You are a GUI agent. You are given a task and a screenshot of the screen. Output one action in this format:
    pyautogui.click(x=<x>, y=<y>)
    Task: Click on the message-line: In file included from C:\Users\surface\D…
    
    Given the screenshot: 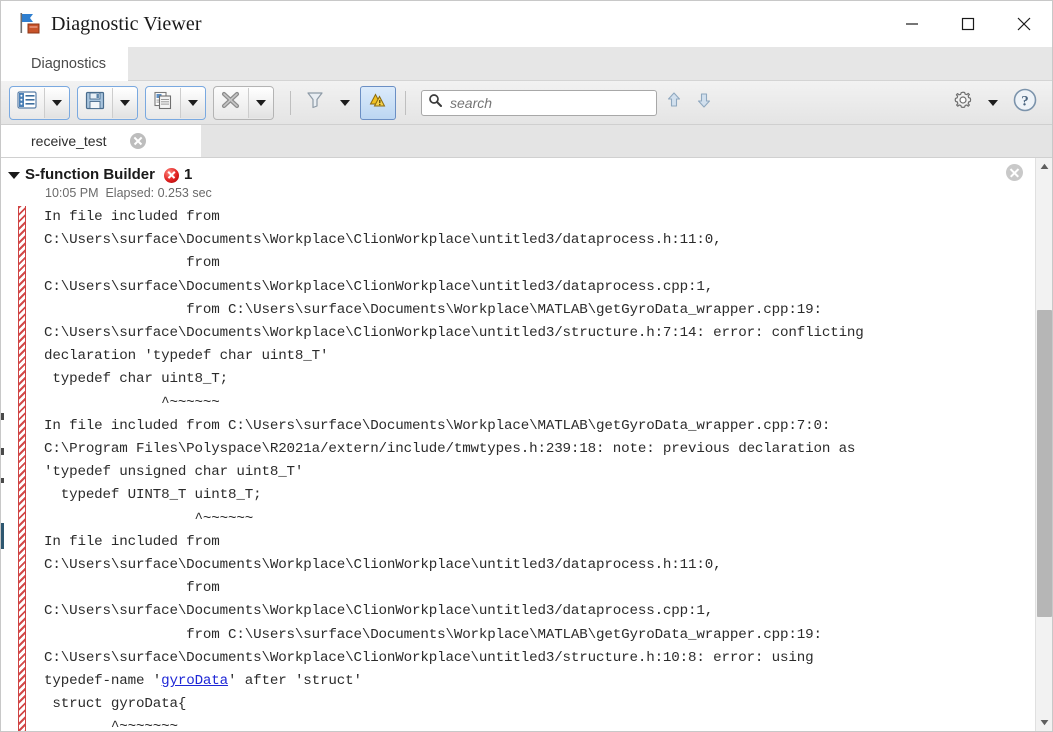 What is the action you would take?
    pyautogui.click(x=437, y=425)
    